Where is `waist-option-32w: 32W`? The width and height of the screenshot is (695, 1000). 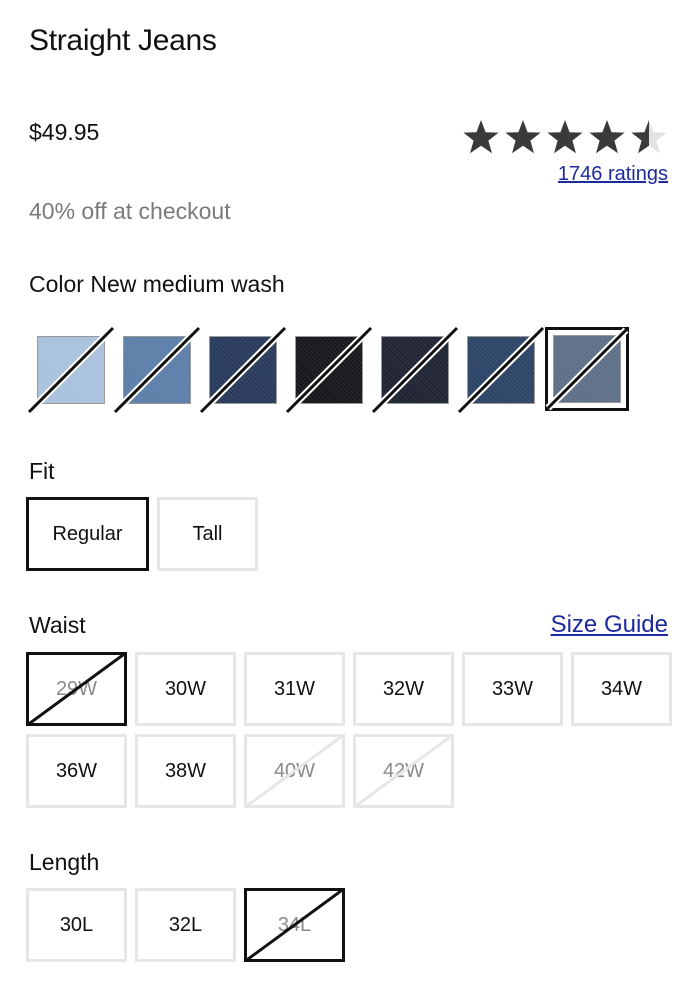 waist-option-32w: 32W is located at coordinates (403, 689).